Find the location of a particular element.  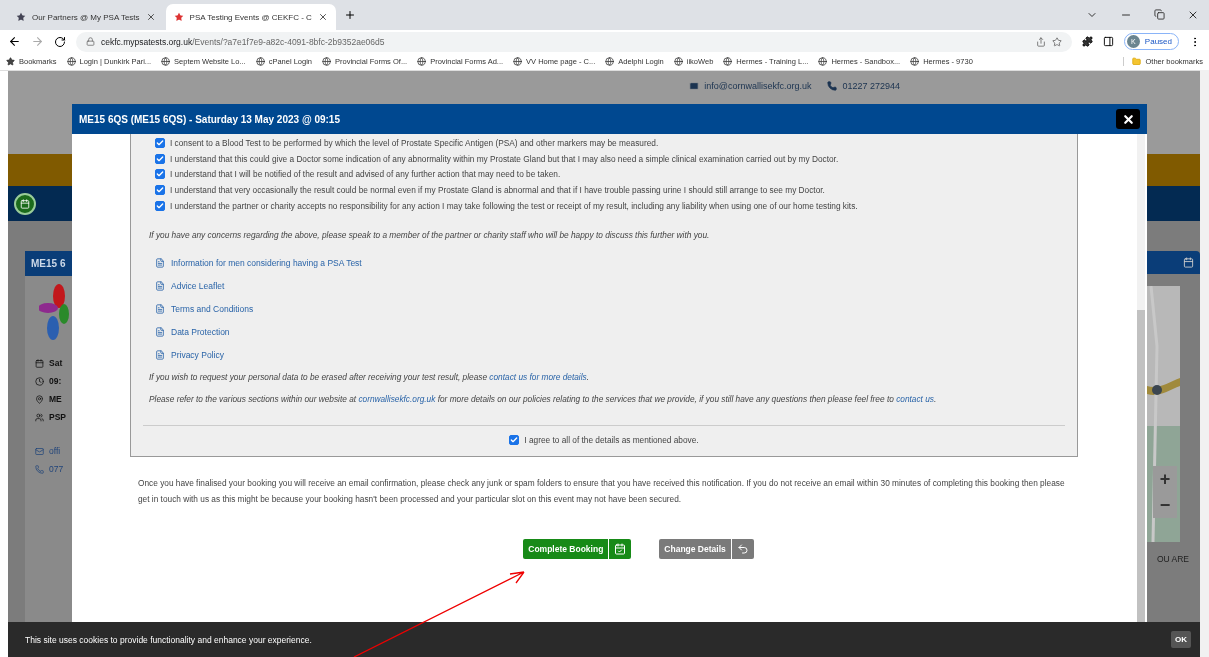

concerns-note: If you have any concerns regarding the above, please speak to a member of the partner or charity staff who will be happy to discuss this further with you. is located at coordinates (430, 235).